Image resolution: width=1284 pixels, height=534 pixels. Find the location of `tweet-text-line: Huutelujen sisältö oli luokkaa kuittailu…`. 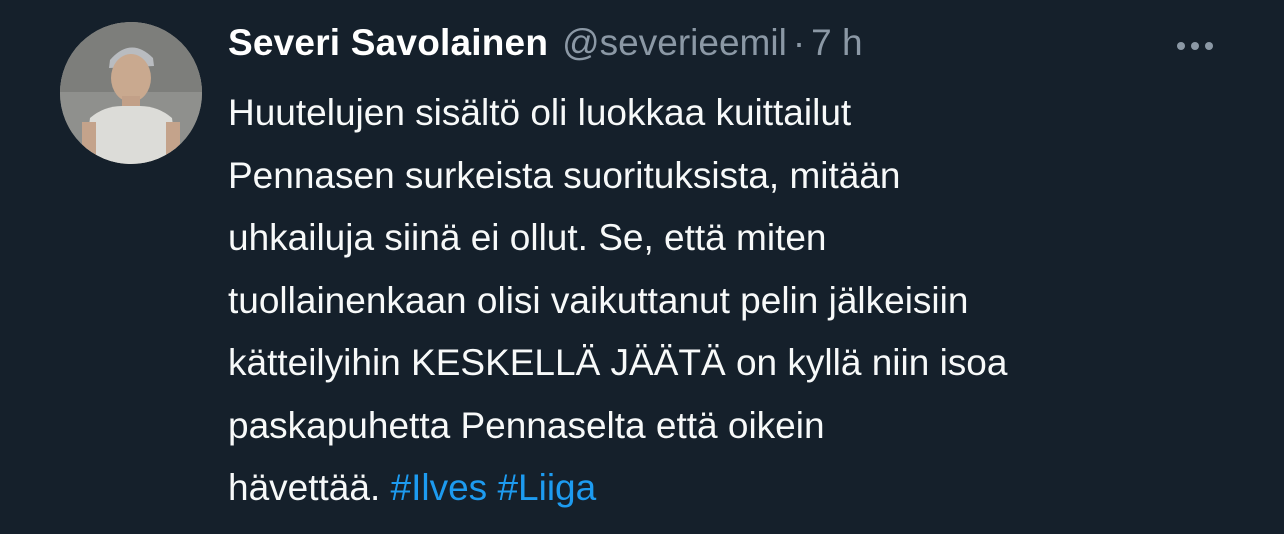

tweet-text-line: Huutelujen sisältö oli luokkaa kuittailu… is located at coordinates (540, 112).